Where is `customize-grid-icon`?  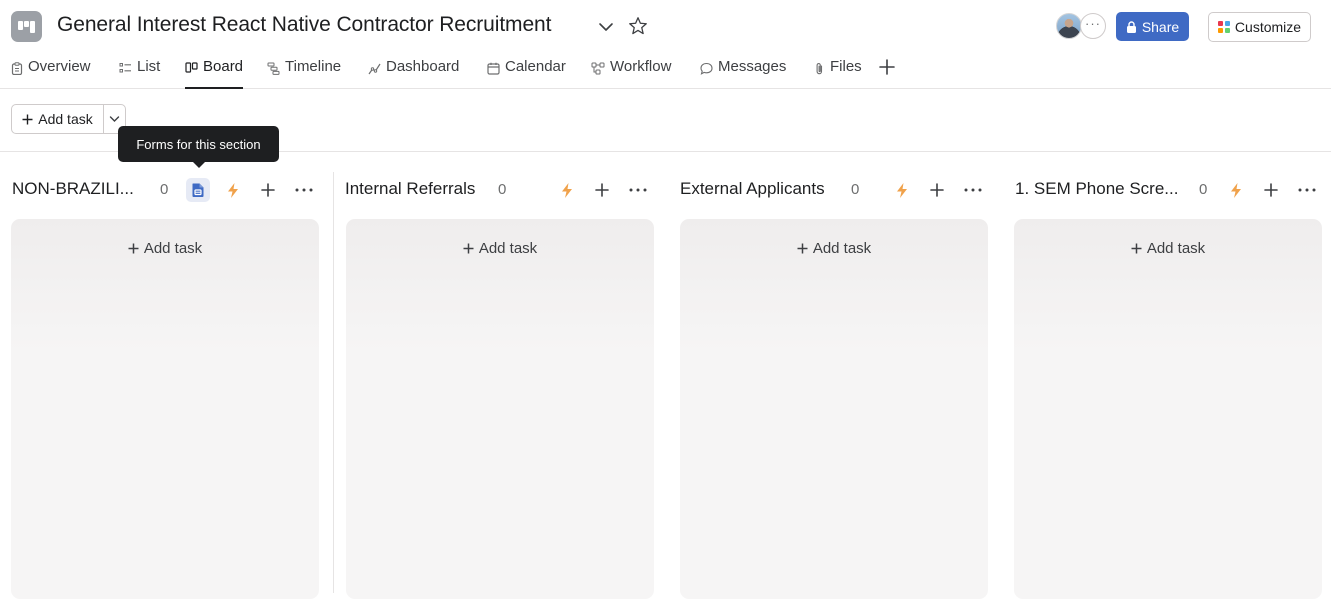
customize-grid-icon is located at coordinates (1223, 27).